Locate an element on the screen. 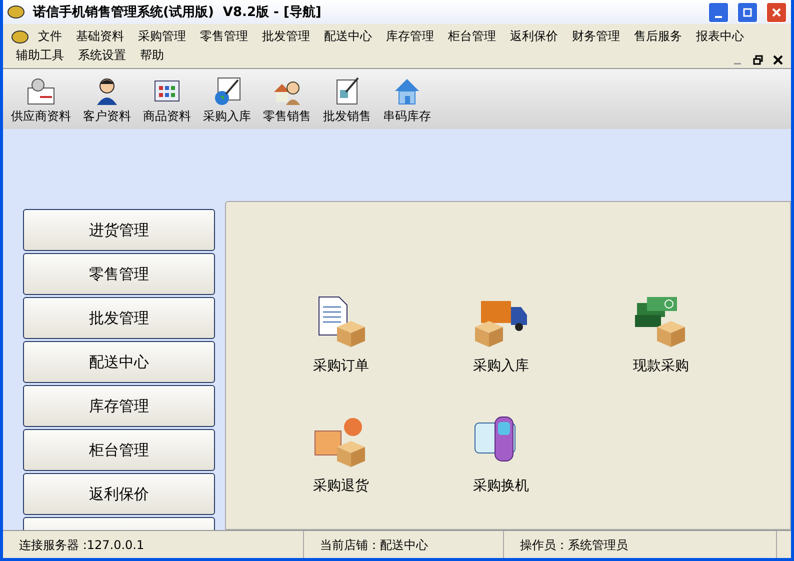 This screenshot has height=561, width=794. window-title: 诺信手机销售管理系统(试用版) V8.2版 - [导航] is located at coordinates (177, 12).